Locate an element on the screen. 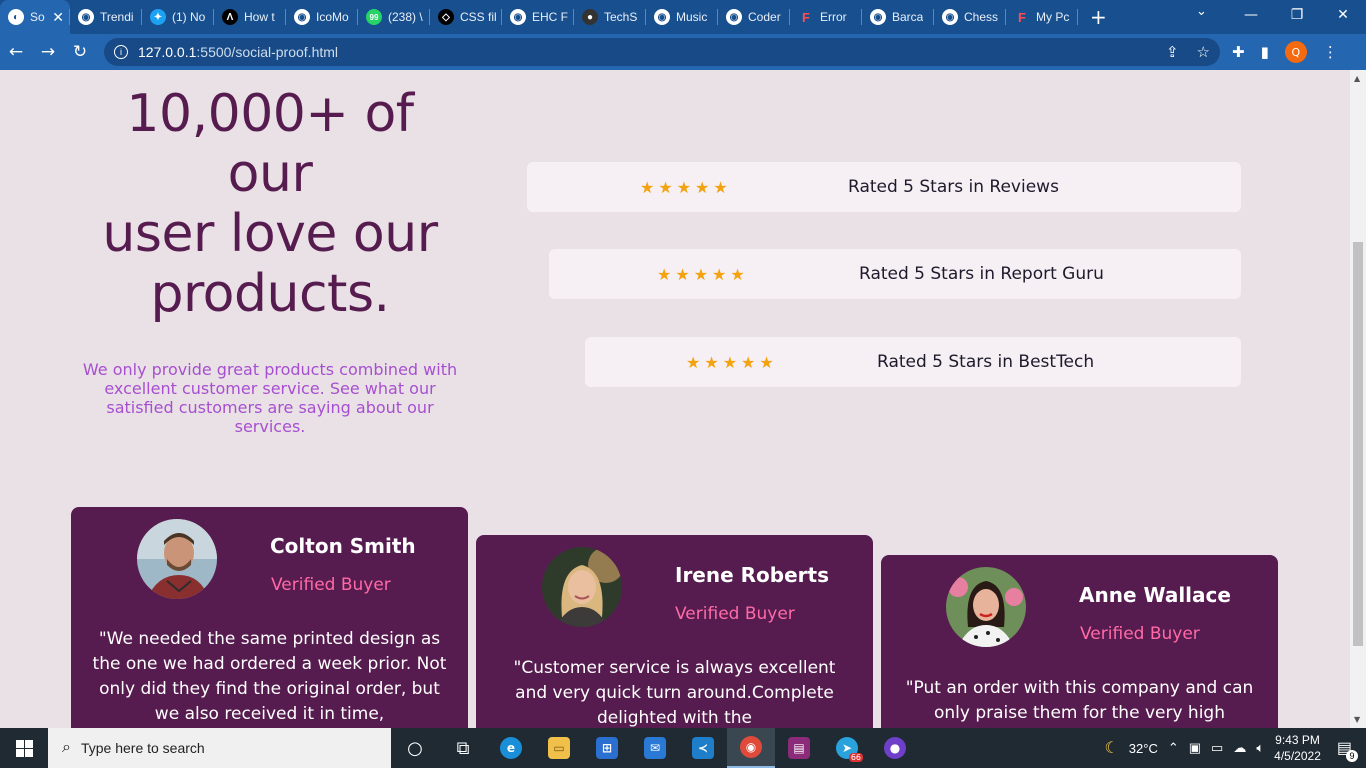 The width and height of the screenshot is (1366, 768). cortana-icon: ○ is located at coordinates (415, 748).